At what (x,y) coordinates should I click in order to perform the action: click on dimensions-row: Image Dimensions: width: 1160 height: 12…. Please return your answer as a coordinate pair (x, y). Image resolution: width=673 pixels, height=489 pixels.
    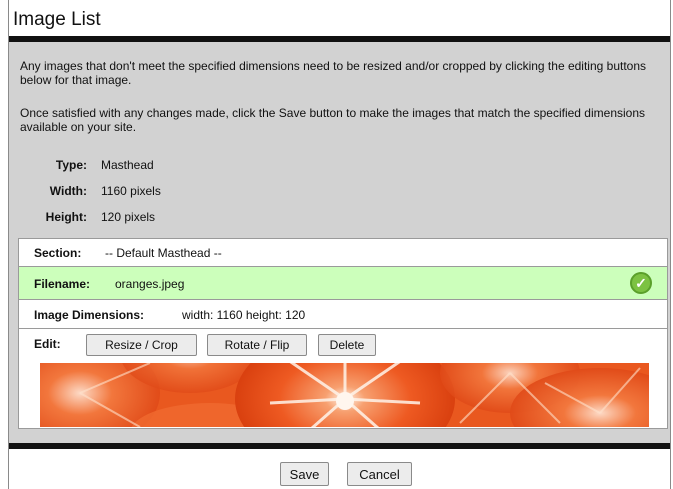
    Looking at the image, I should click on (343, 314).